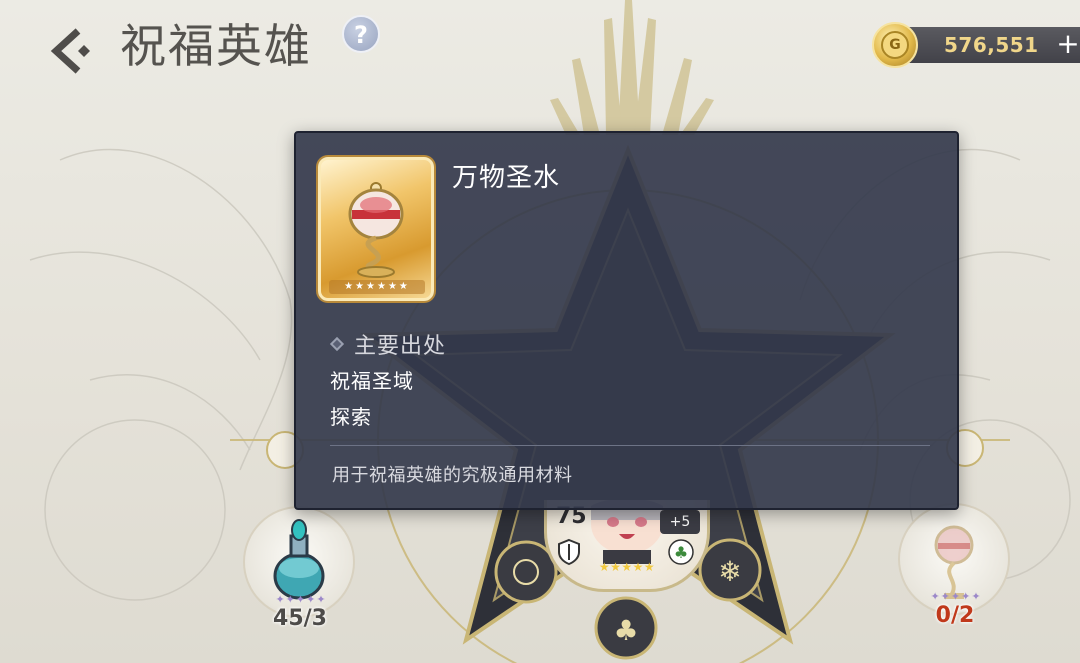  I want to click on chevron-left-icon, so click(70, 51).